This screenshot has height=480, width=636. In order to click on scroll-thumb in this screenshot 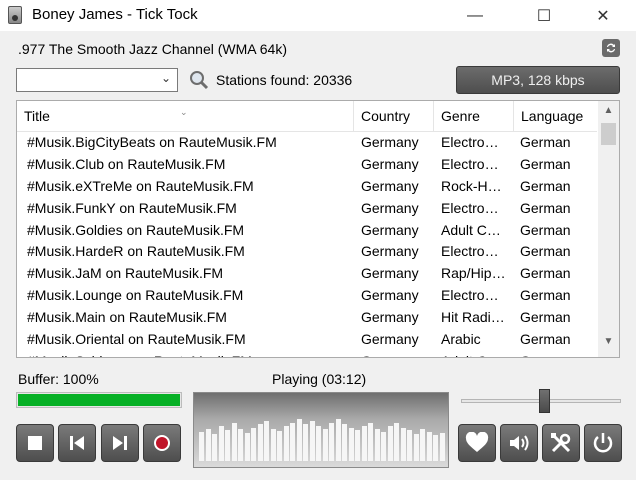, I will do `click(608, 134)`.